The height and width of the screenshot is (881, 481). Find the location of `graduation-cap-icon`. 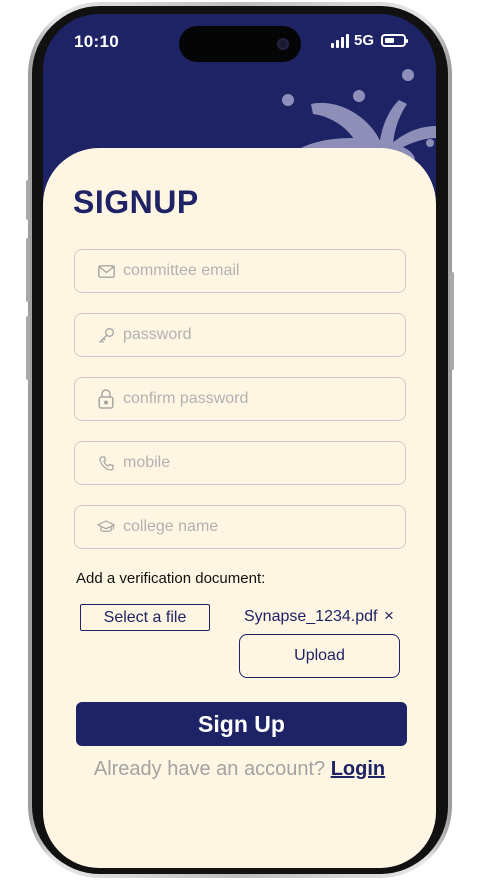

graduation-cap-icon is located at coordinates (106, 527).